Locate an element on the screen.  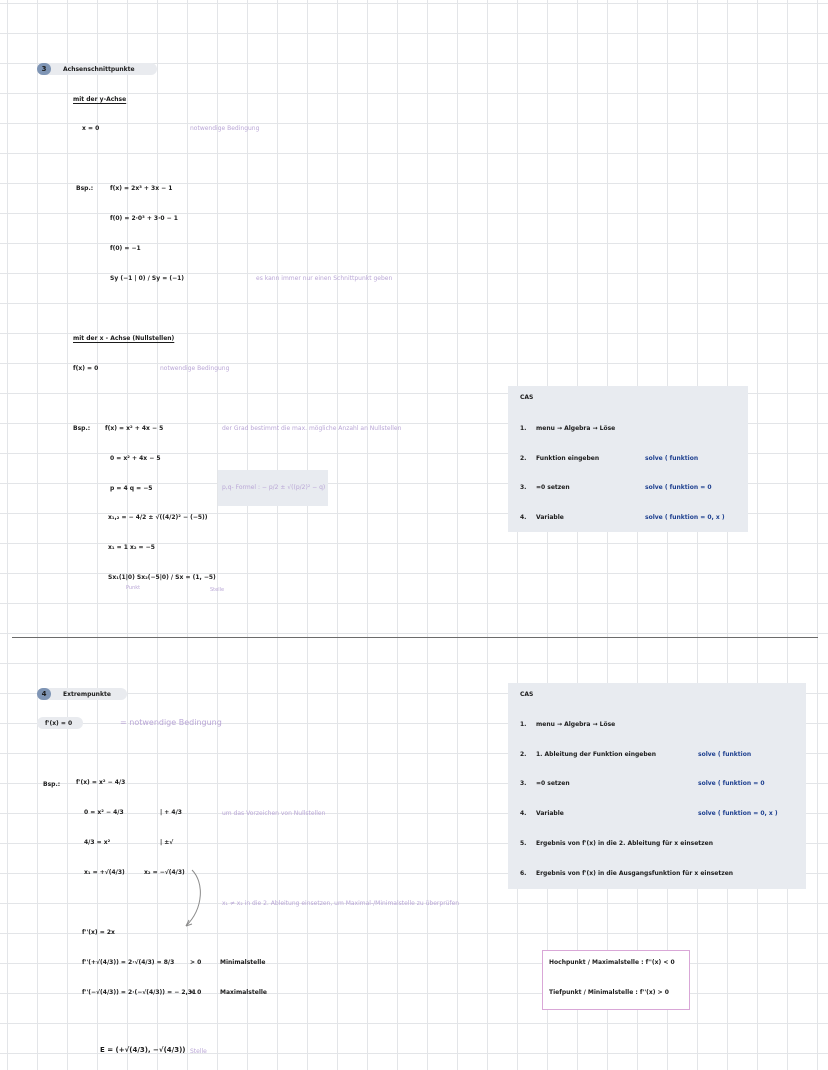
cas-4-row-4-number: 4. is located at coordinates (523, 813).